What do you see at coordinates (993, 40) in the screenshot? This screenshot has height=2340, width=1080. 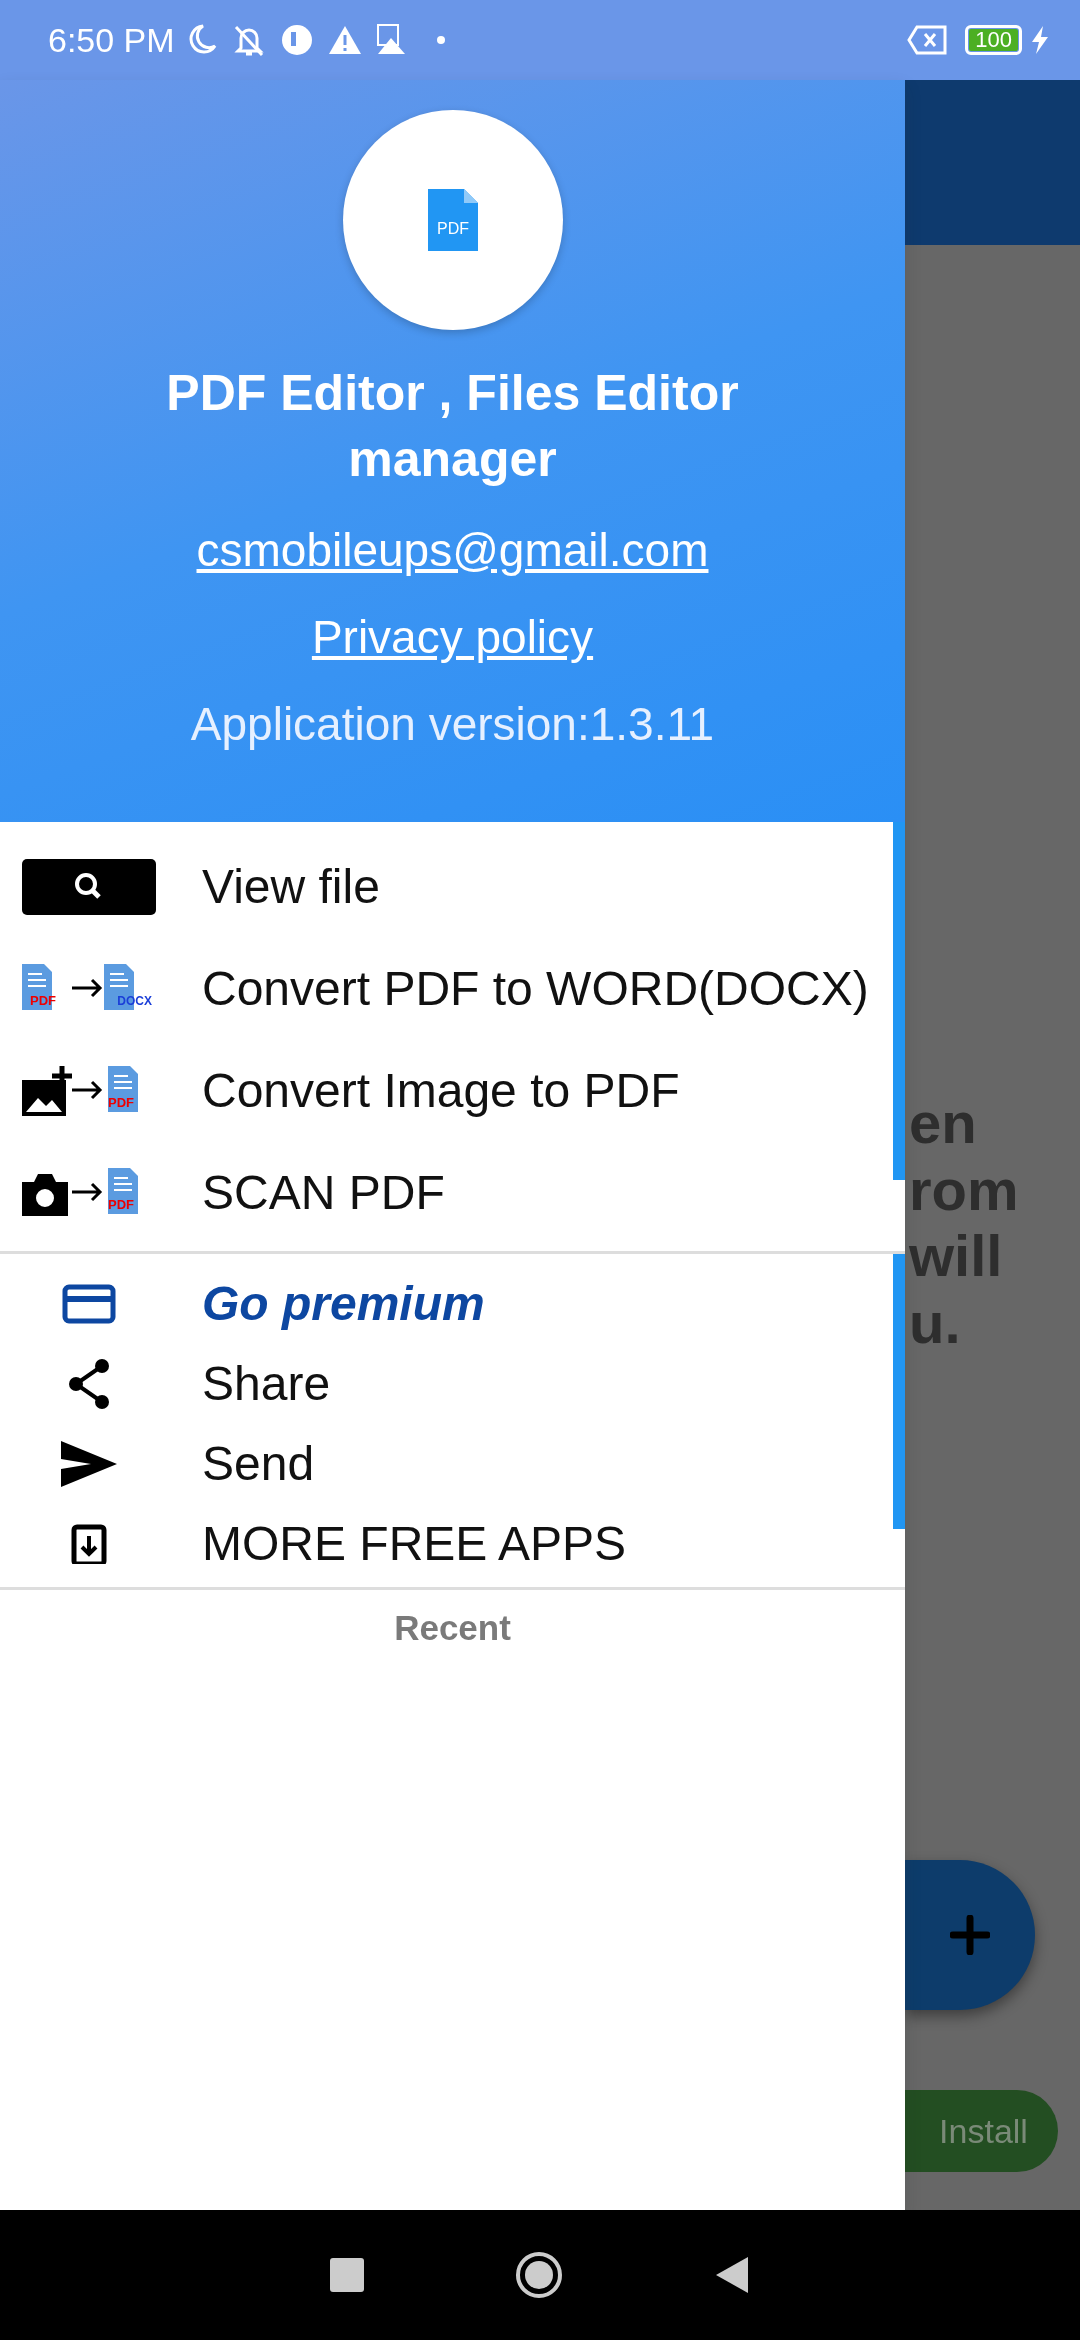 I see `battery-indicator: 100` at bounding box center [993, 40].